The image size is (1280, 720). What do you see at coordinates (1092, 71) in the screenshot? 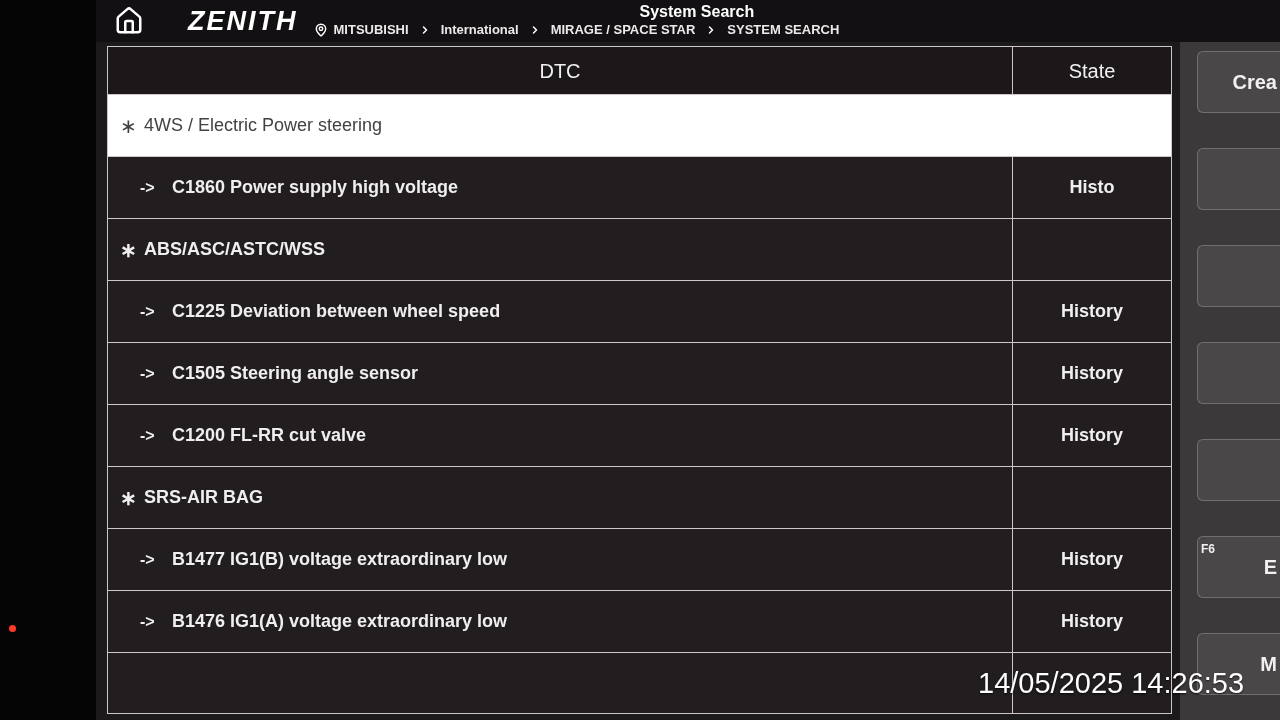
I see `column-header: State` at bounding box center [1092, 71].